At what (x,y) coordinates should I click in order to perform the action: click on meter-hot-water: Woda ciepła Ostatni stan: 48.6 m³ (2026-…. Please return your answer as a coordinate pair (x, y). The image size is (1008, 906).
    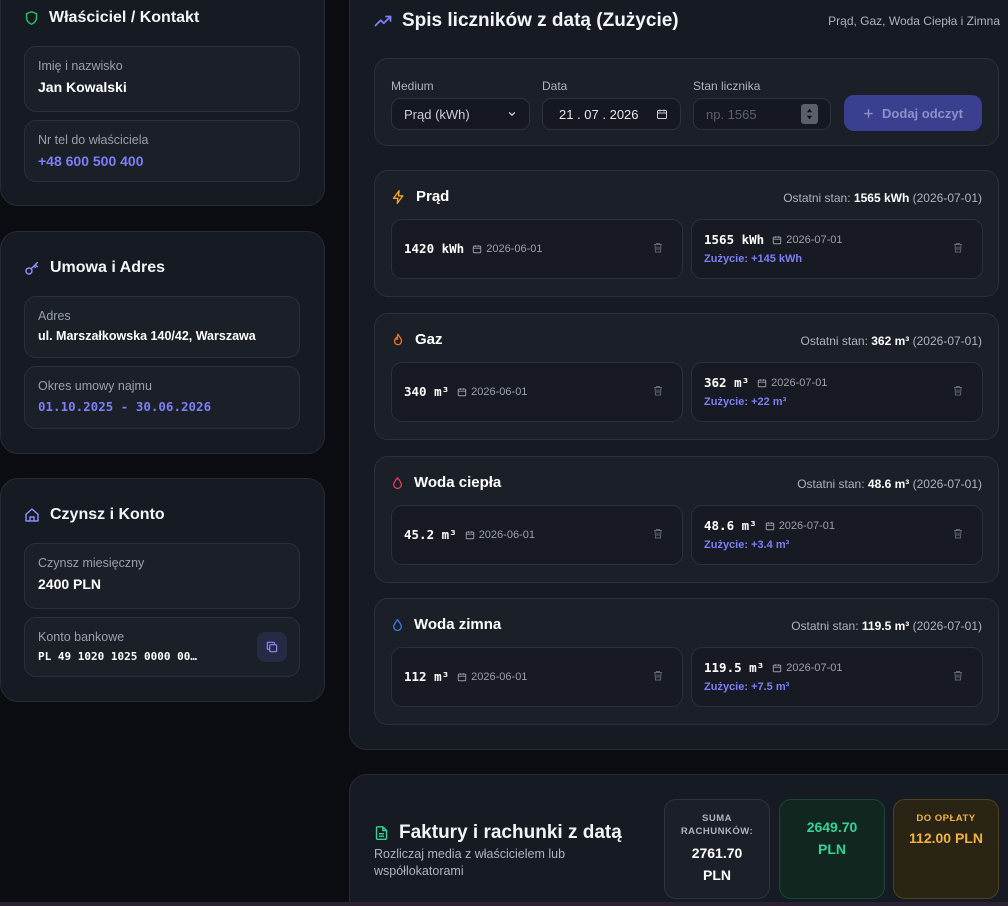
    Looking at the image, I should click on (686, 519).